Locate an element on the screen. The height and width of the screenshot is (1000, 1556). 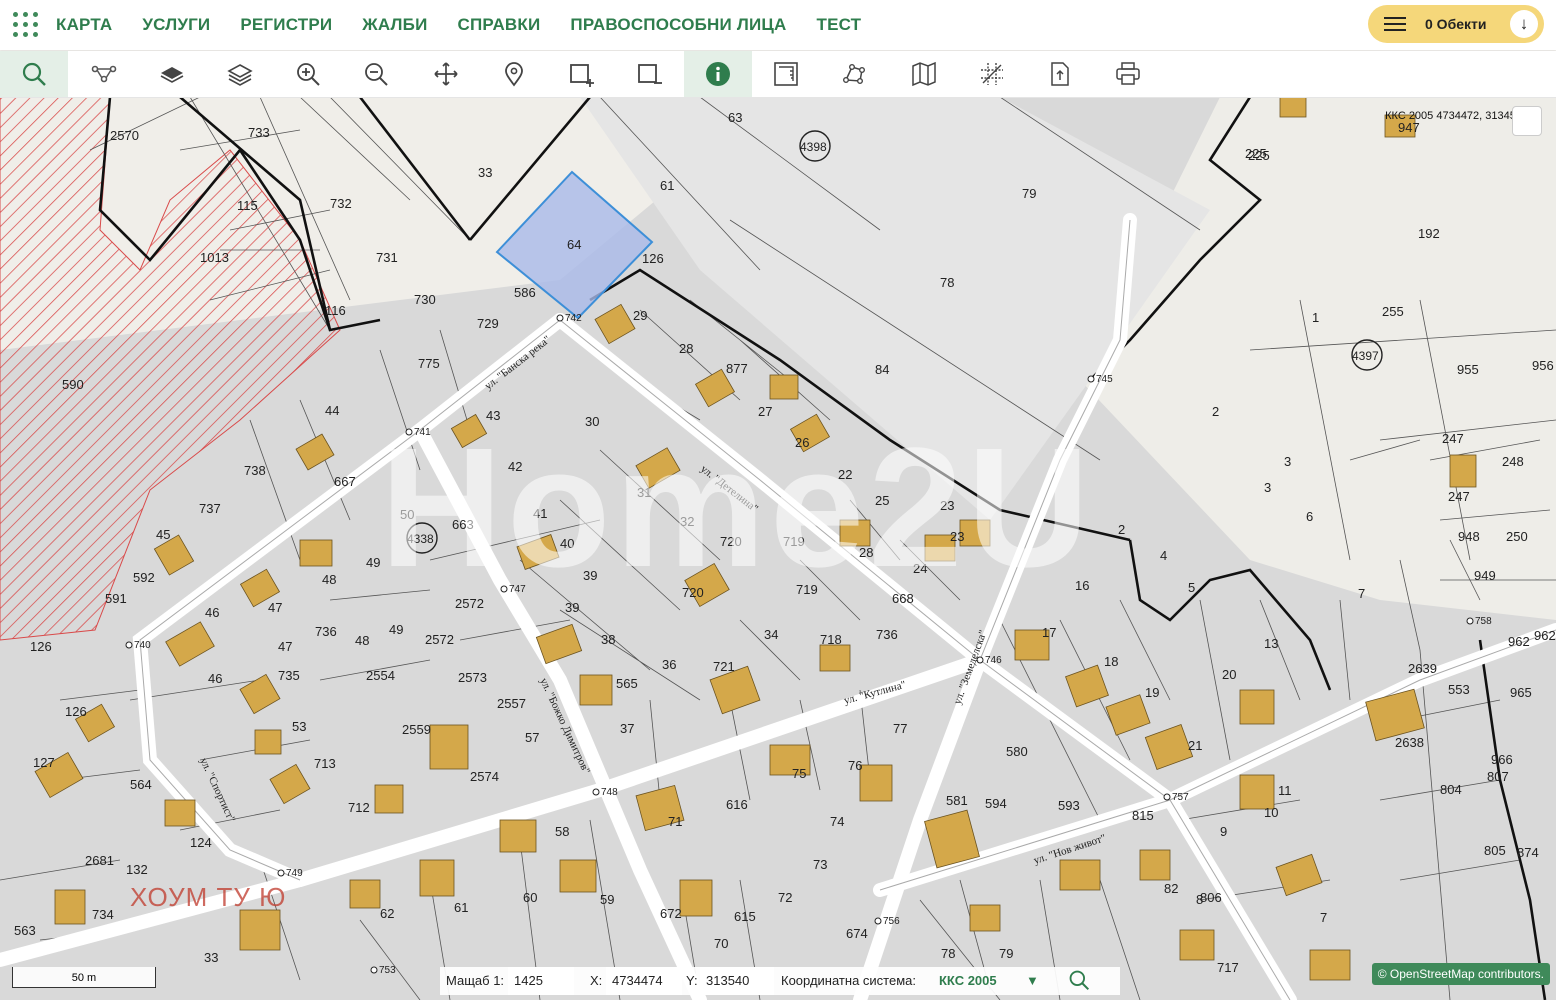
svg-text: 47 is located at coordinates (275, 607).